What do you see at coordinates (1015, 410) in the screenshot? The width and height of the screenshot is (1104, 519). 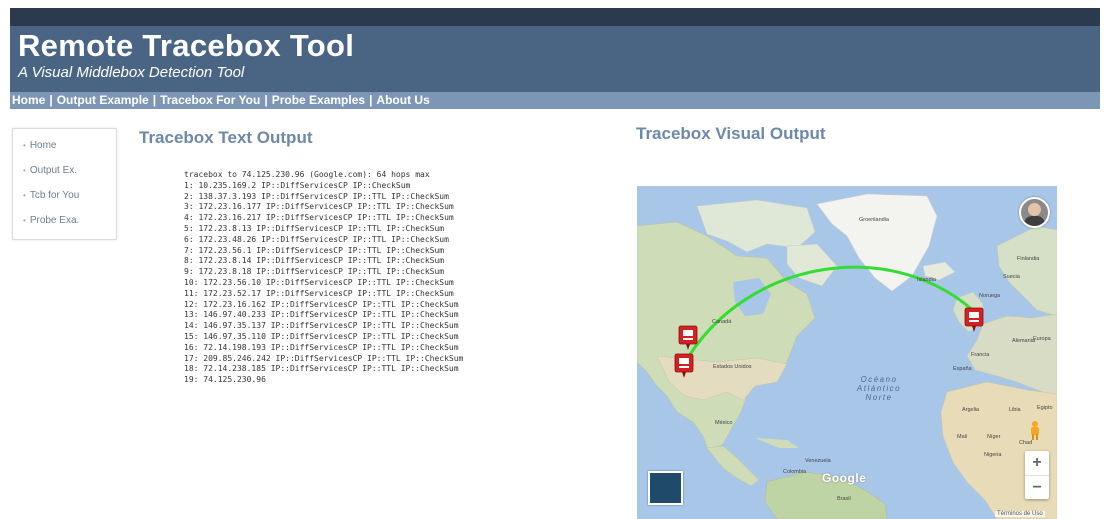 I see `map-label-libya: Libia` at bounding box center [1015, 410].